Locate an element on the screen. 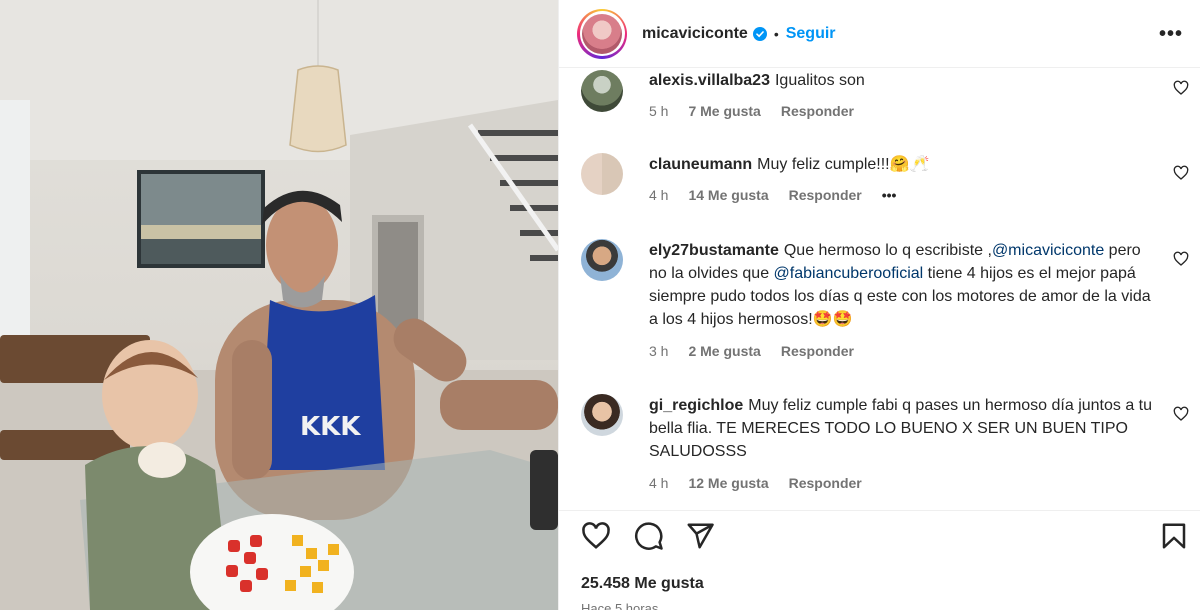 Image resolution: width=1200 pixels, height=610 pixels. share-icon is located at coordinates (700, 536).